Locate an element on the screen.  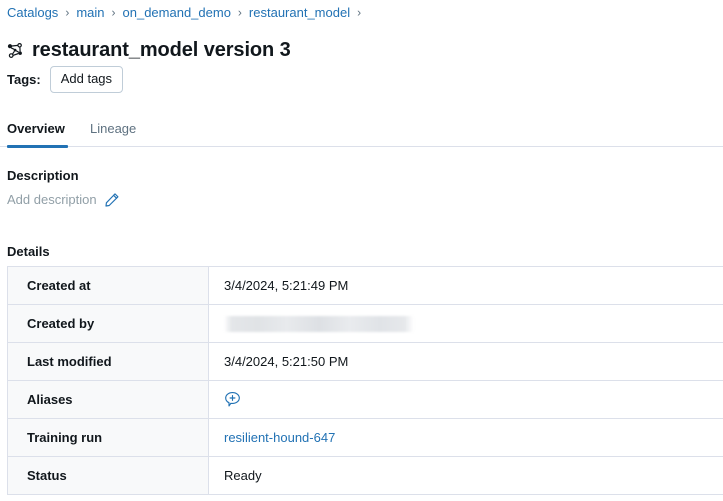
tags-label: Tags: is located at coordinates (24, 79).